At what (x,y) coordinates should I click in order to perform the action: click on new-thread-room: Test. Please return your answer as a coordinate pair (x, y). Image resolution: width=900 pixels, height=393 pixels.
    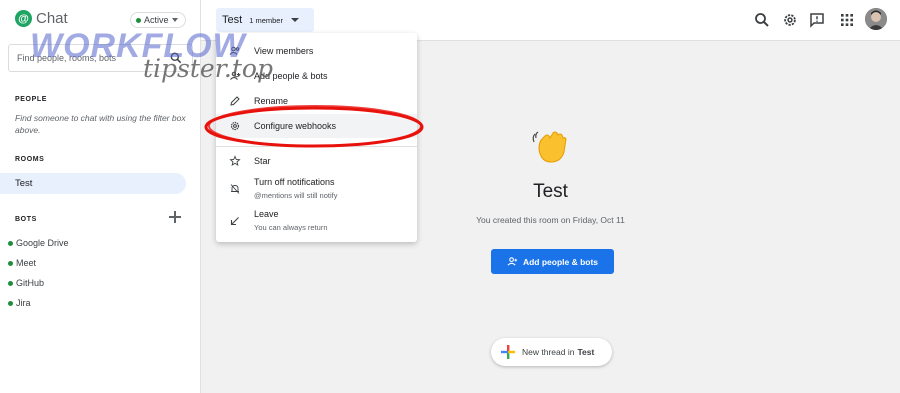
    Looking at the image, I should click on (586, 352).